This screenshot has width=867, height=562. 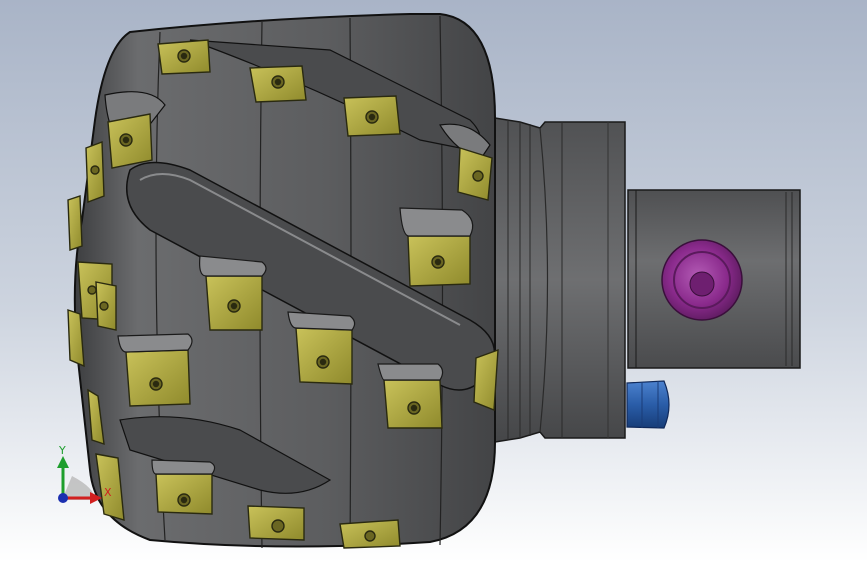 I want to click on triad-z-axis, so click(x=63, y=498).